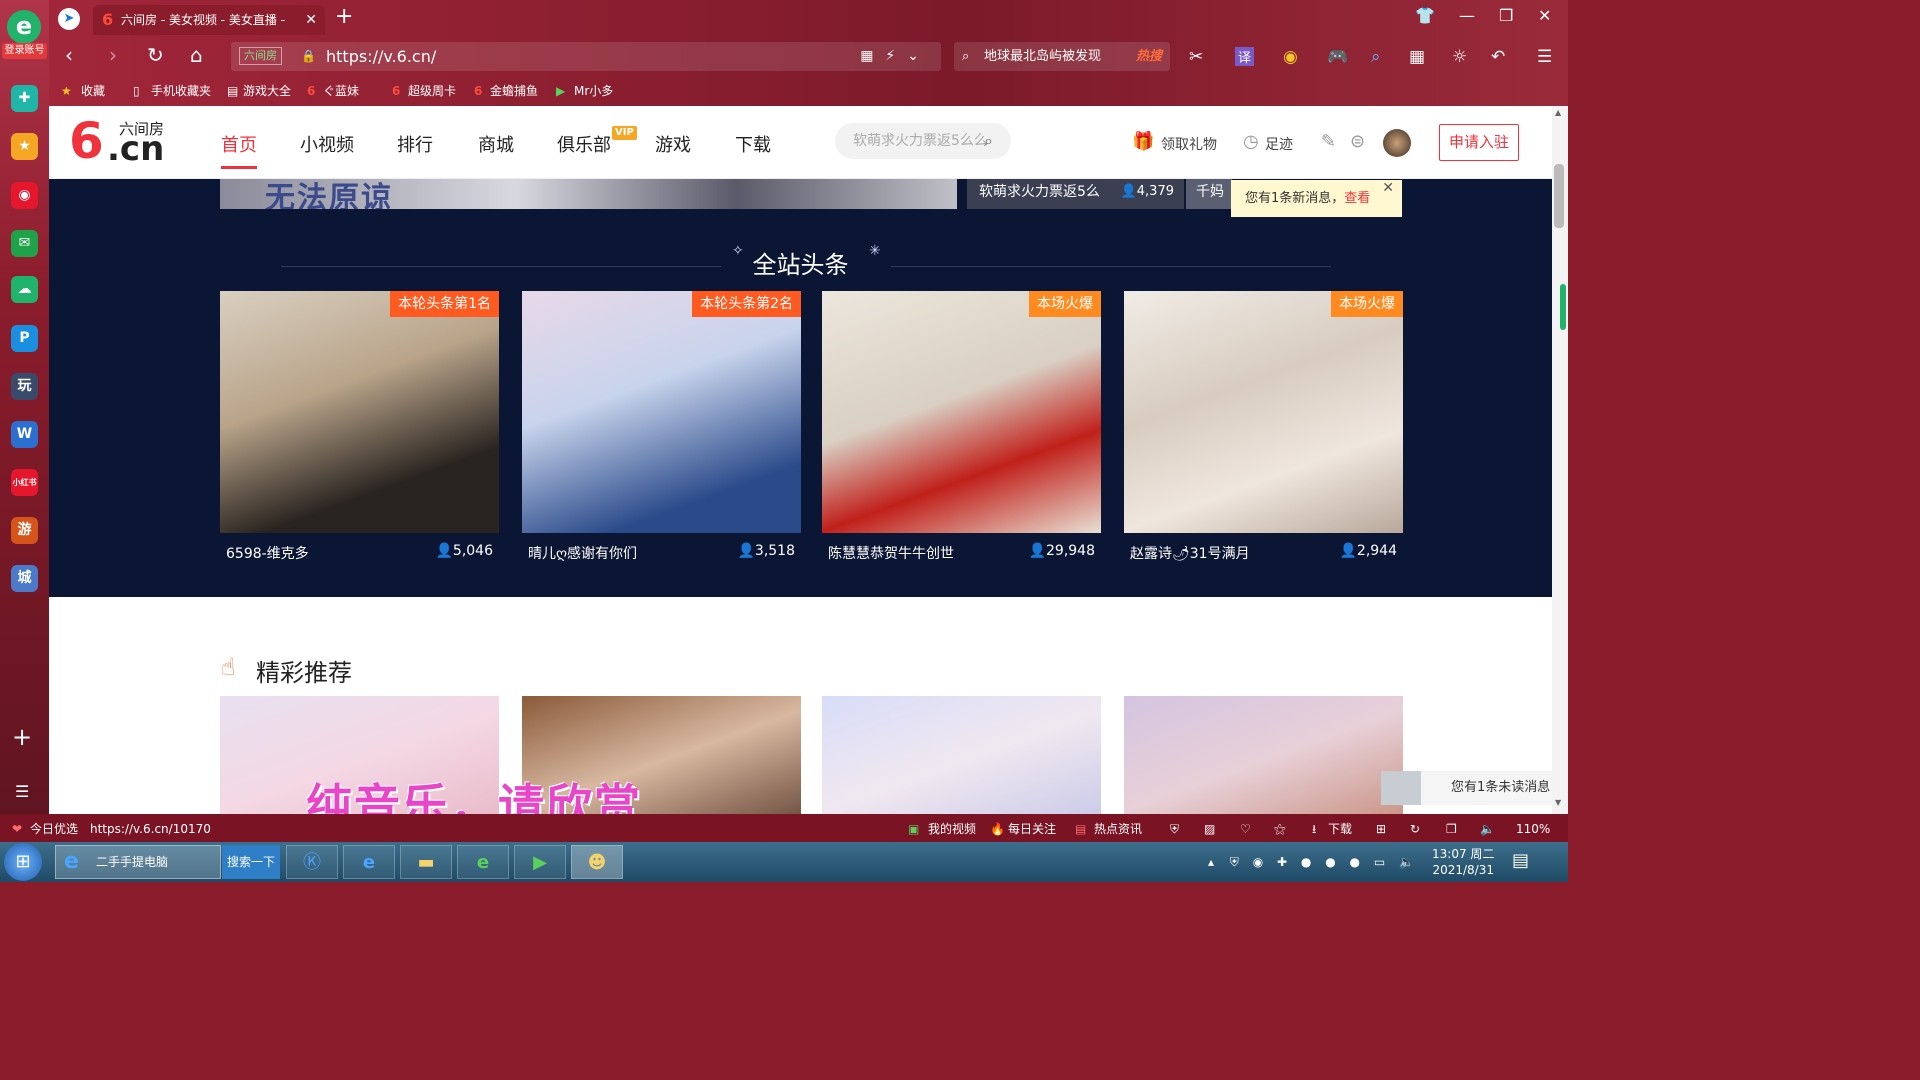  Describe the element at coordinates (24, 51) in the screenshot. I see `login-button: 登录账号` at that location.